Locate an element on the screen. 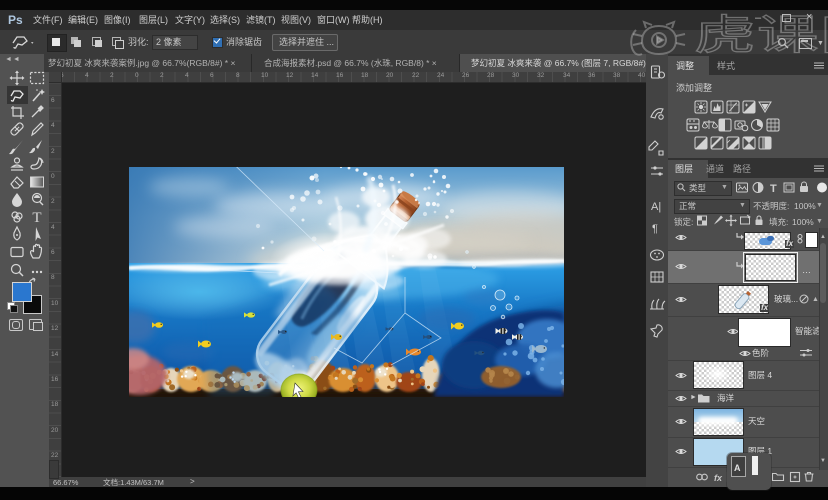  svg-text: A| is located at coordinates (656, 207).